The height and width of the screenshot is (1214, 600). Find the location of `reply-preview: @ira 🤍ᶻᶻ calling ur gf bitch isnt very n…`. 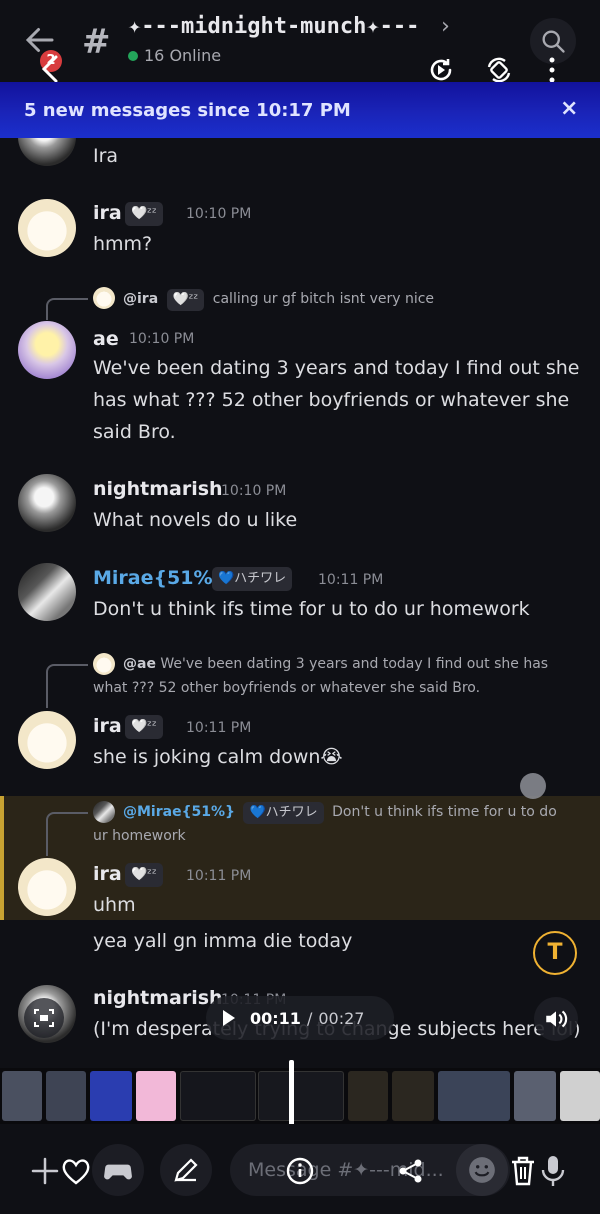

reply-preview: @ira 🤍ᶻᶻ calling ur gf bitch isnt very n… is located at coordinates (278, 299).